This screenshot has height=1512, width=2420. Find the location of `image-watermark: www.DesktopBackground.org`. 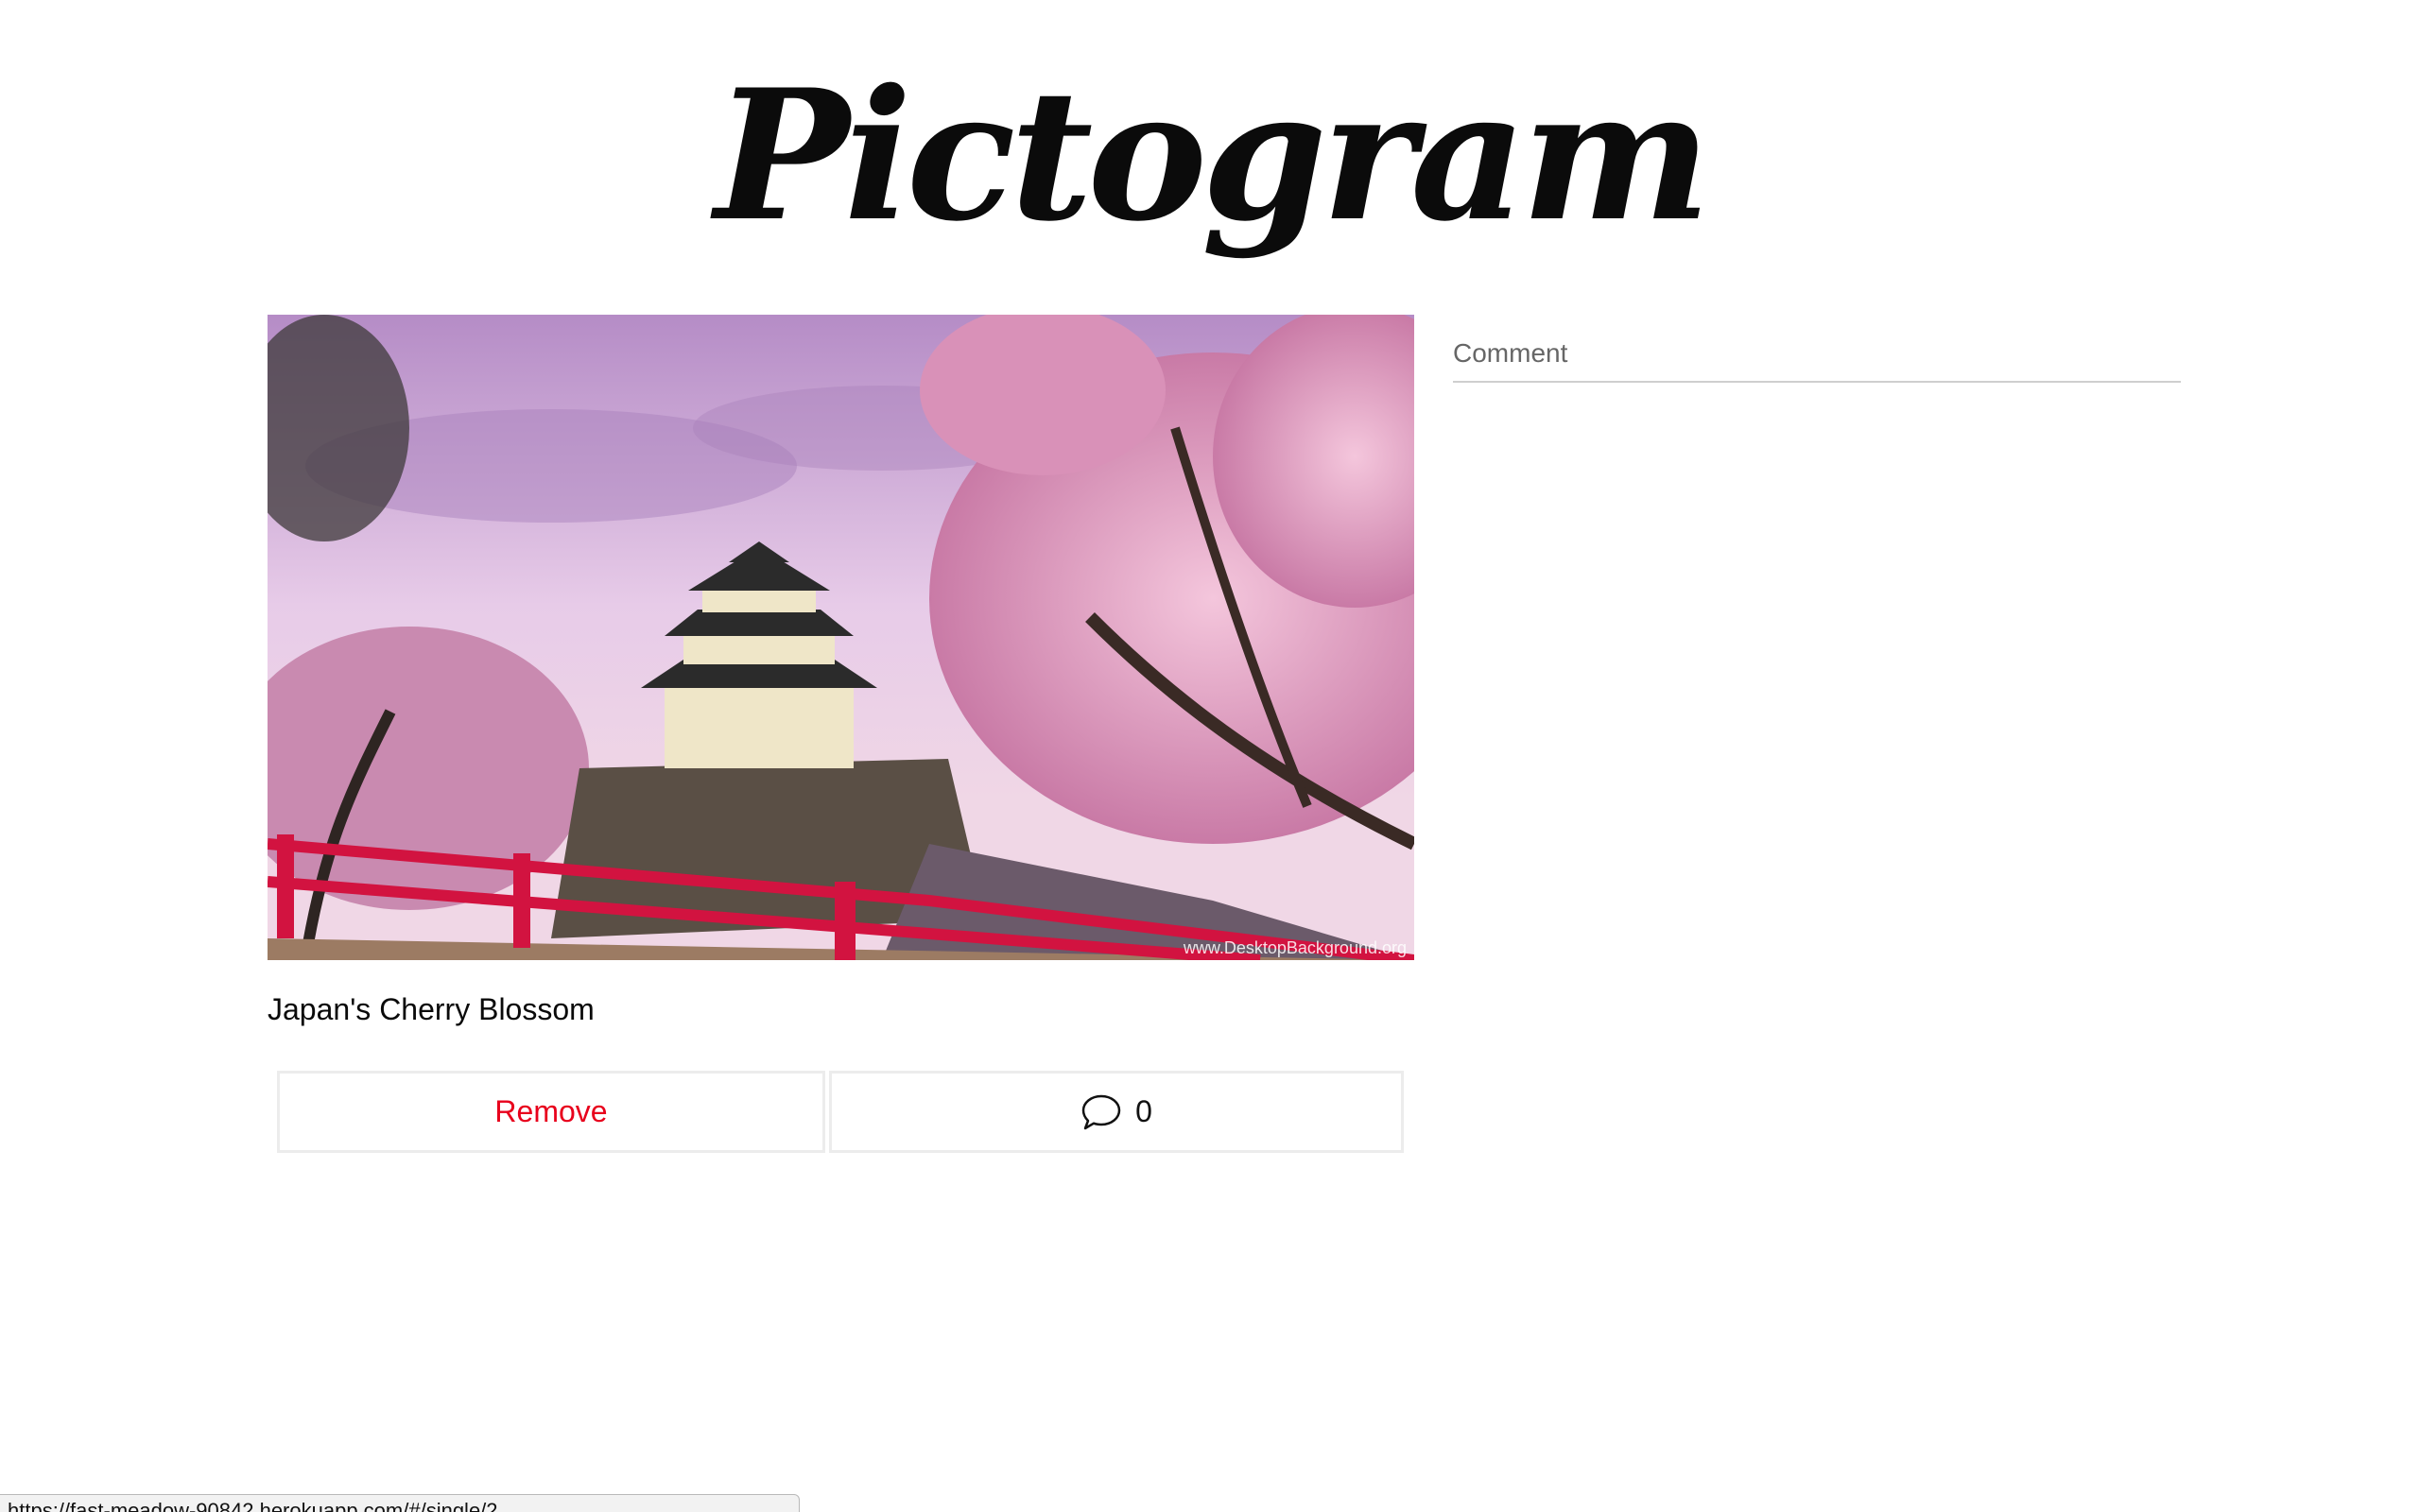

image-watermark: www.DesktopBackground.org is located at coordinates (1295, 947).